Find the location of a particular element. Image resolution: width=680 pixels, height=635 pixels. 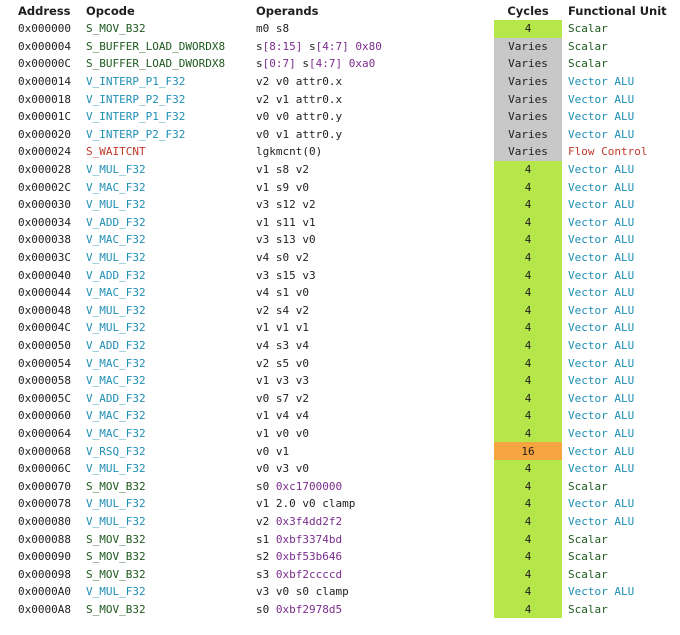

instruction-row: 0x000070 S_MOV_B32 s0 0xc1700000 4 Scalar is located at coordinates (340, 486).